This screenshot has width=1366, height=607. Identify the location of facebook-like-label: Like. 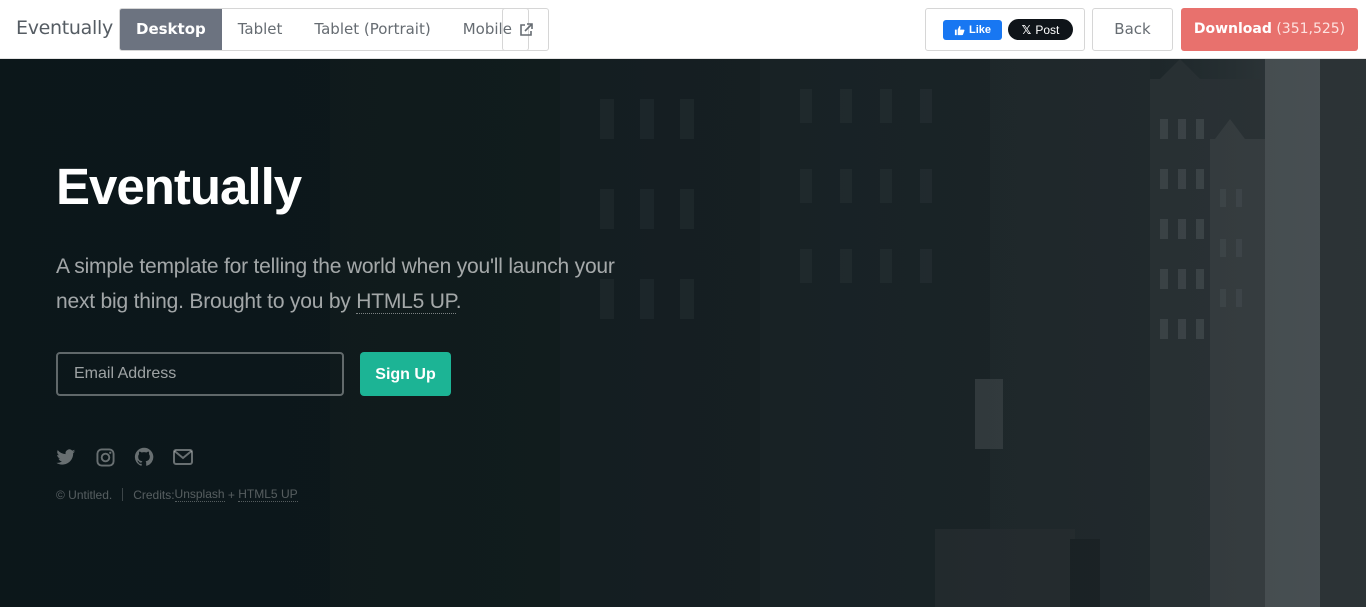
(979, 30).